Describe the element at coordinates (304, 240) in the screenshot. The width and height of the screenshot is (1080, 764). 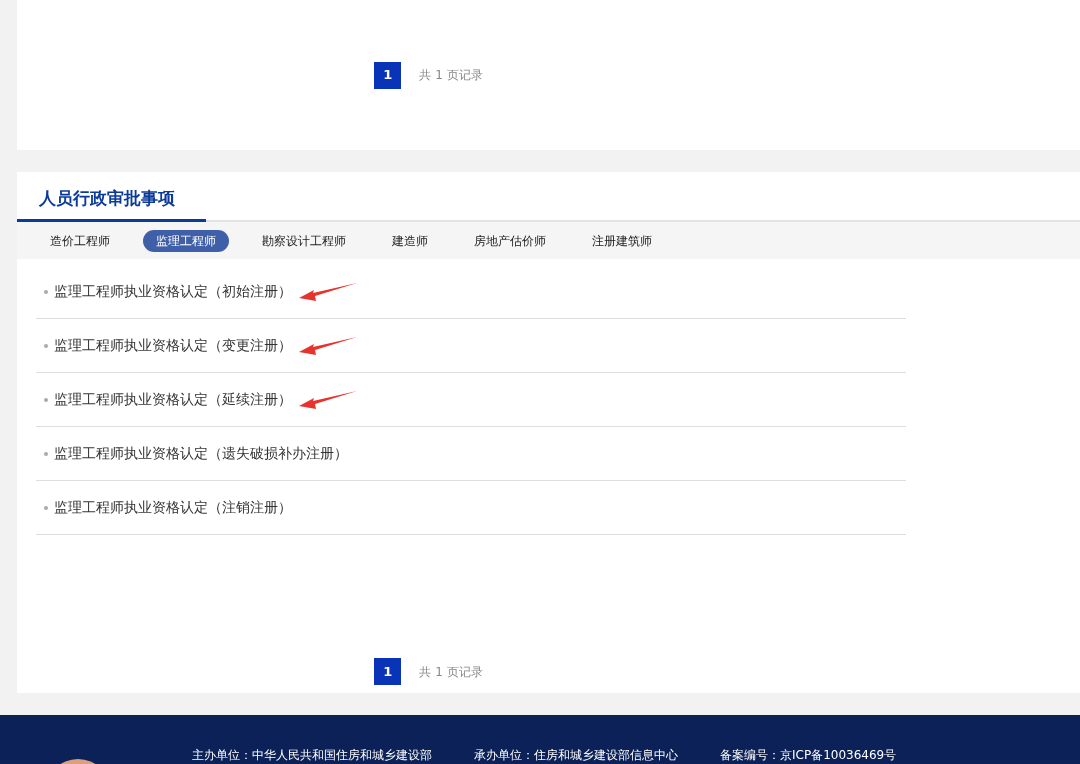
I see `tab: 勘察设计工程师` at that location.